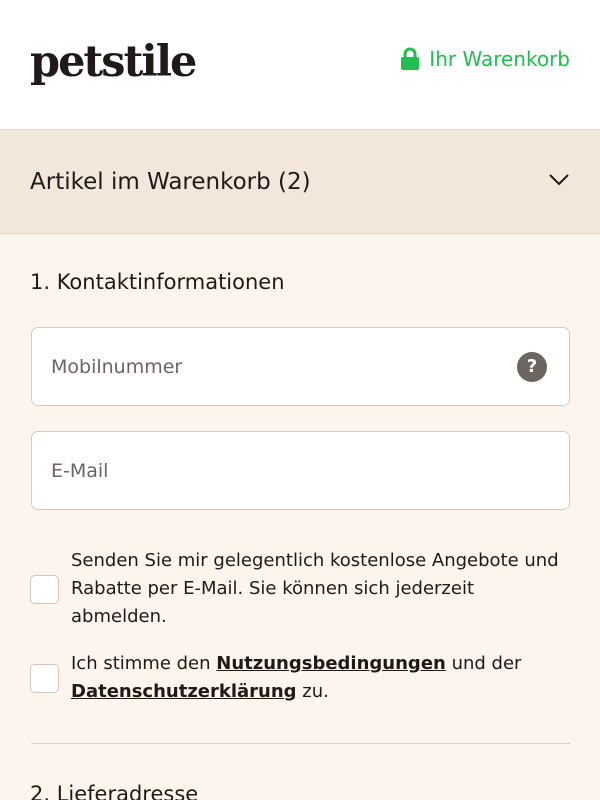 This screenshot has width=600, height=800. Describe the element at coordinates (331, 663) in the screenshot. I see `terms-of-use-link: Nutzungsbedingungen` at that location.